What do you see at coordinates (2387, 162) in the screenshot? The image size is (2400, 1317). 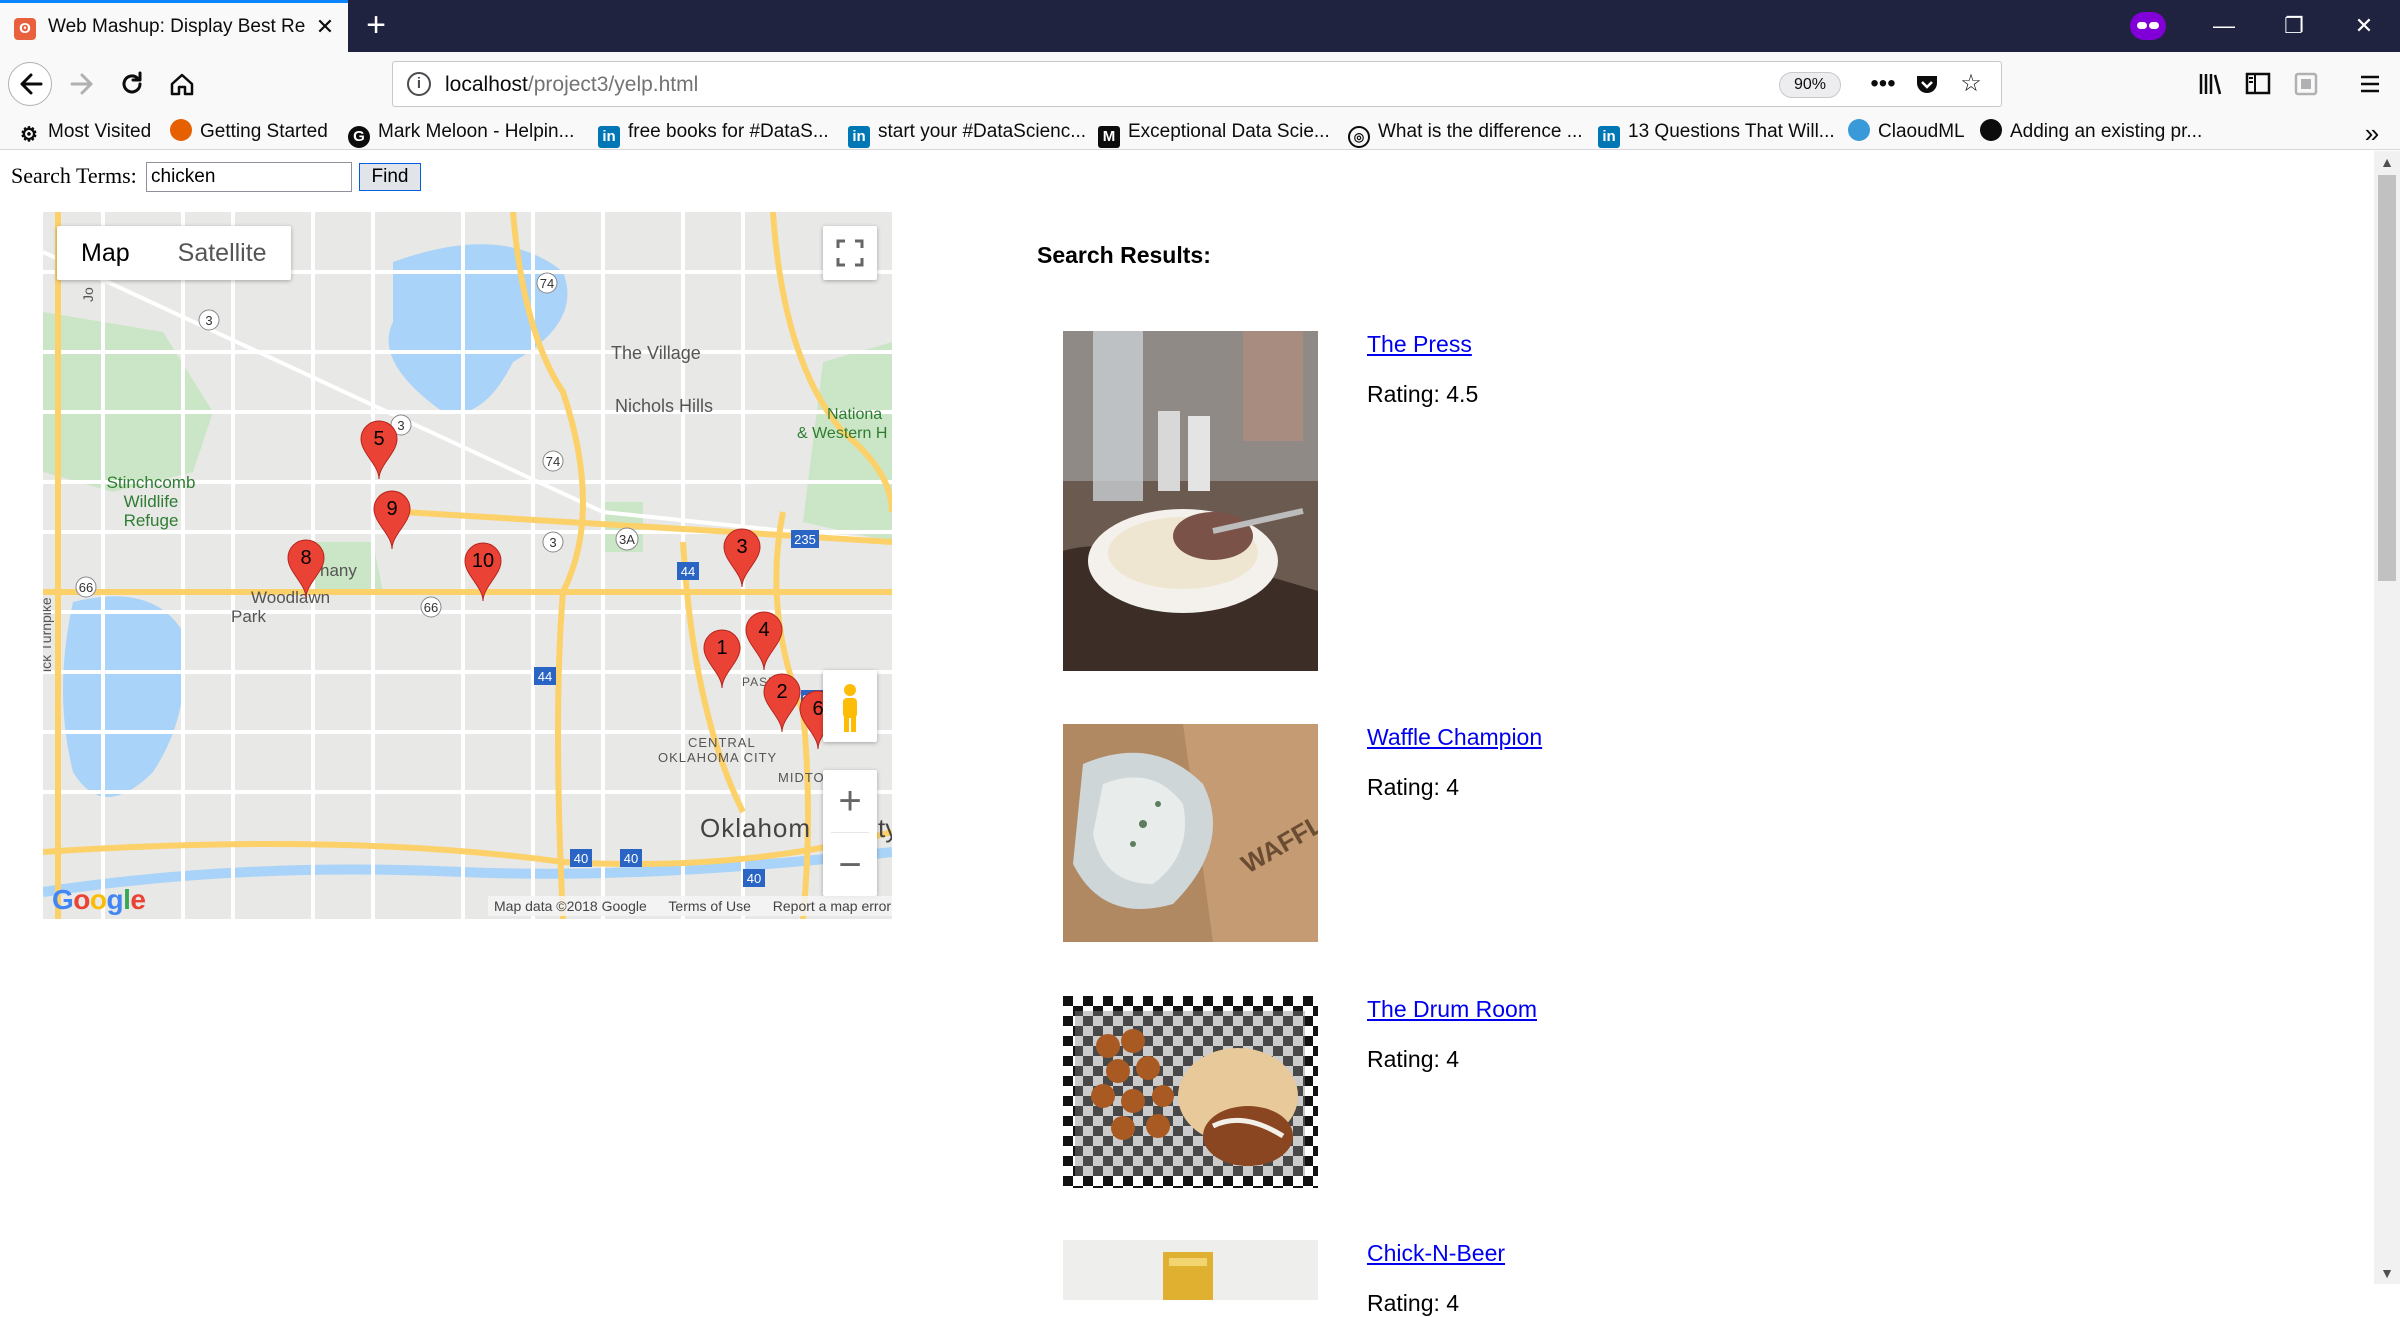 I see `scroll-up-icon: ▲` at bounding box center [2387, 162].